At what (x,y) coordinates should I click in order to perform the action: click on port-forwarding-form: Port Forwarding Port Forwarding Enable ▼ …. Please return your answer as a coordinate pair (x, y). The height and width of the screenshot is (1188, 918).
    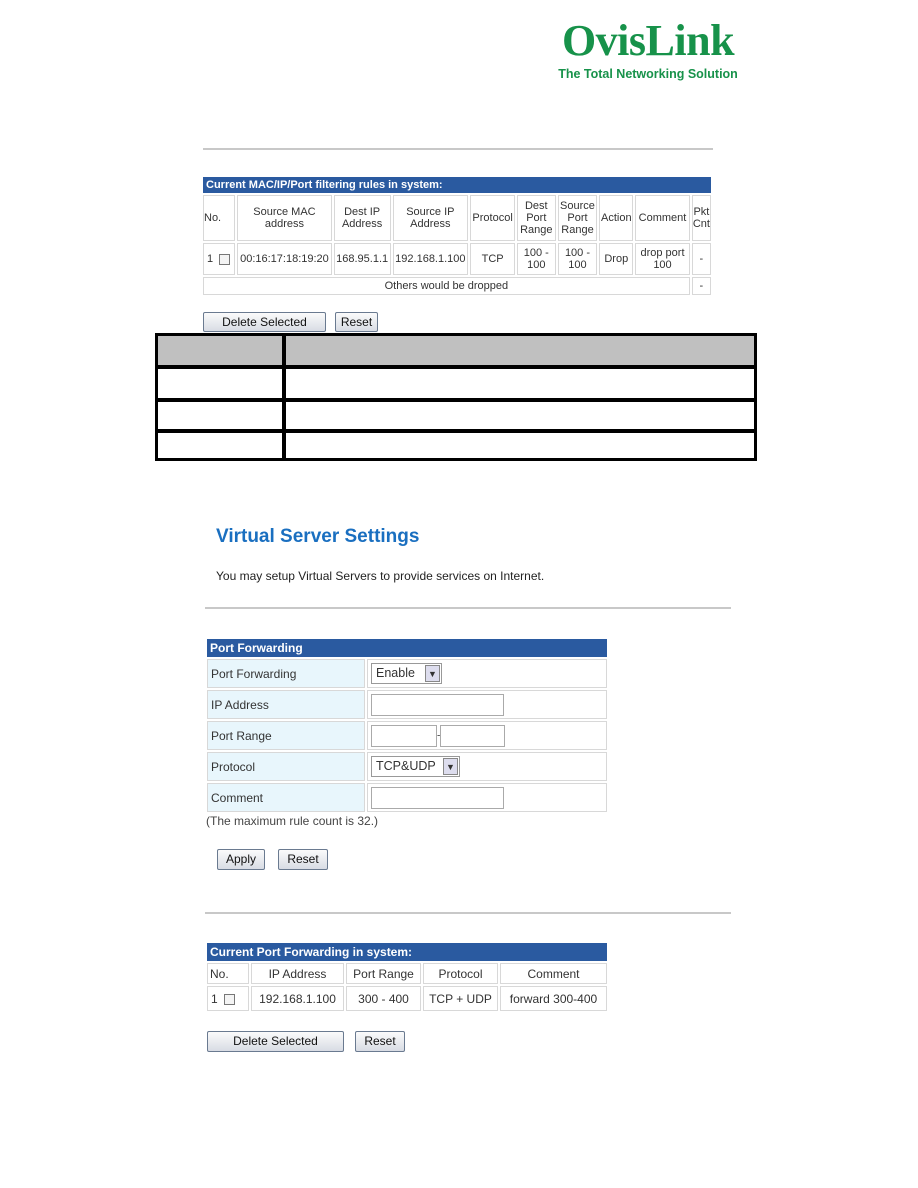
    Looking at the image, I should click on (407, 725).